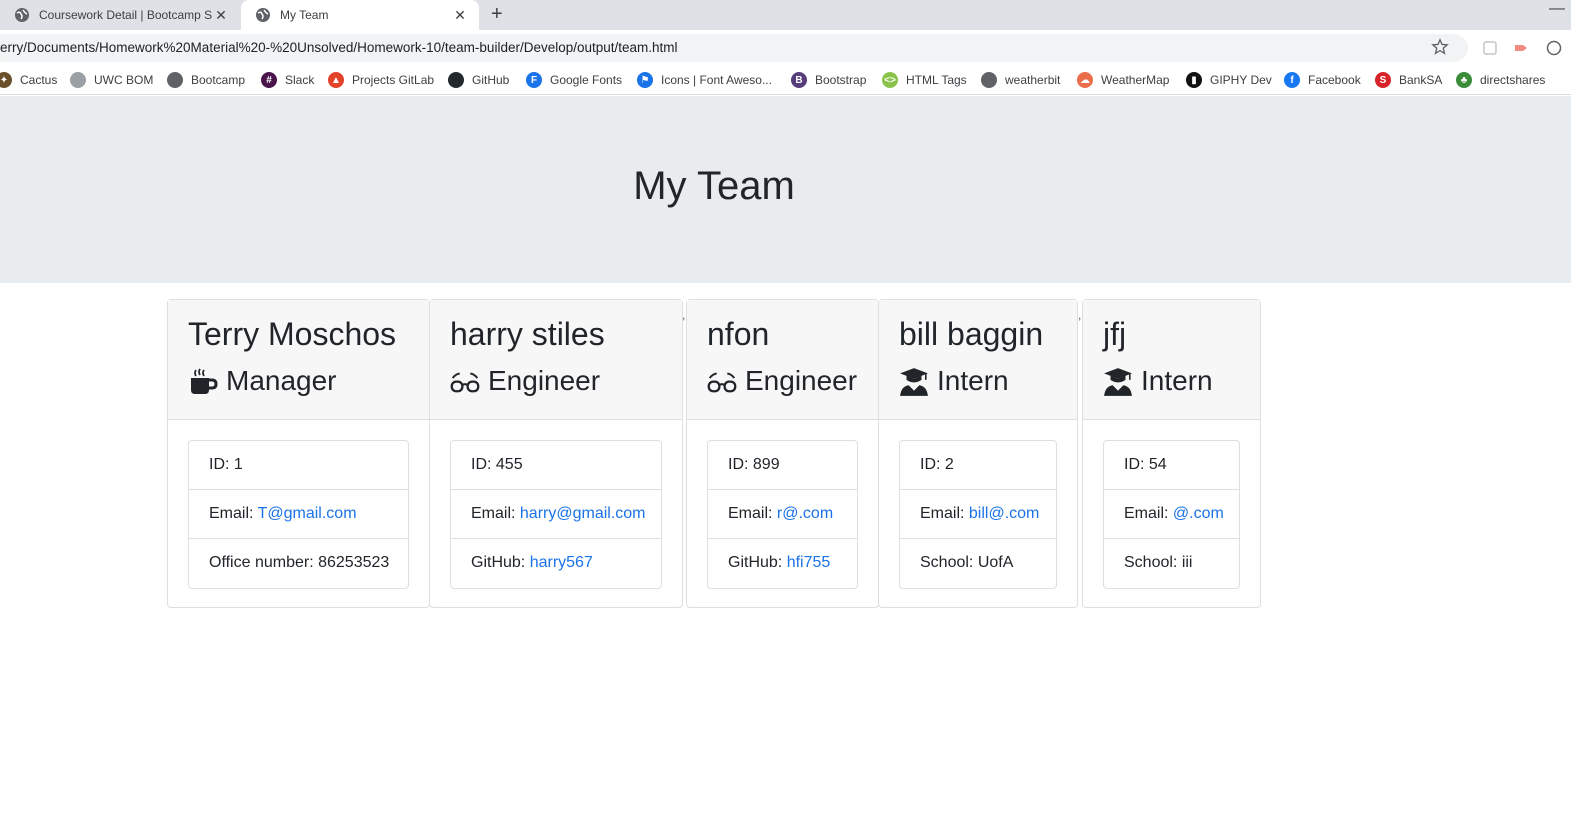  Describe the element at coordinates (336, 80) in the screenshot. I see `gitlab-icon: ▲` at that location.